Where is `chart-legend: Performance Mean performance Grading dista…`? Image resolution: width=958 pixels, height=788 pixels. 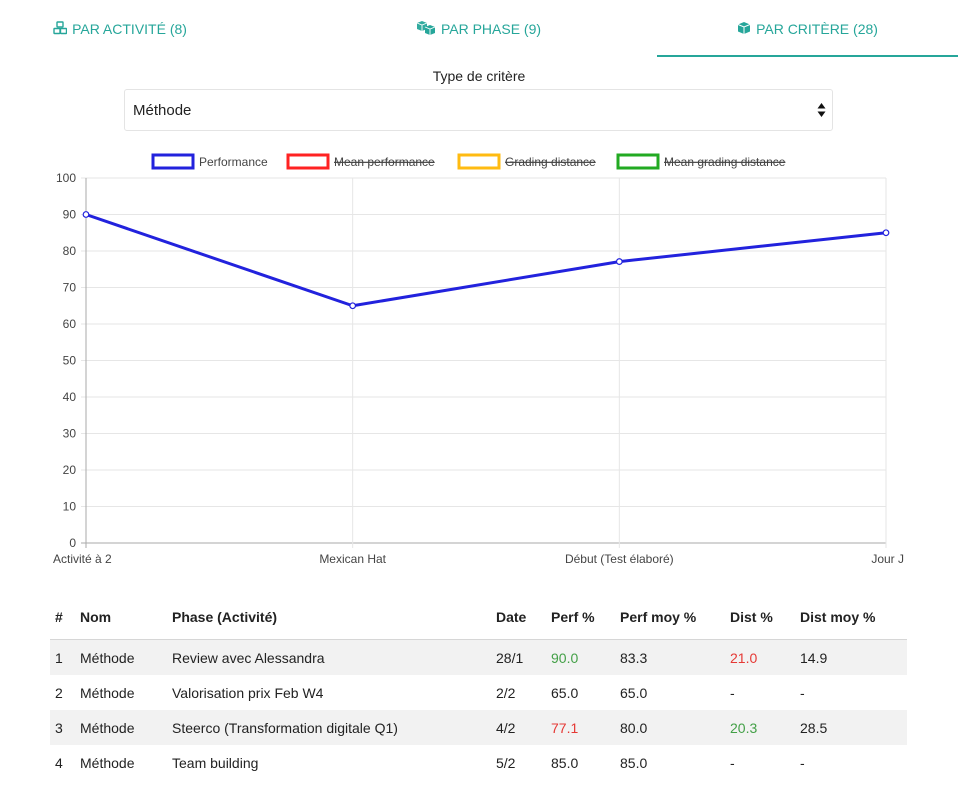
chart-legend: Performance Mean performance Grading dista… is located at coordinates (468, 161).